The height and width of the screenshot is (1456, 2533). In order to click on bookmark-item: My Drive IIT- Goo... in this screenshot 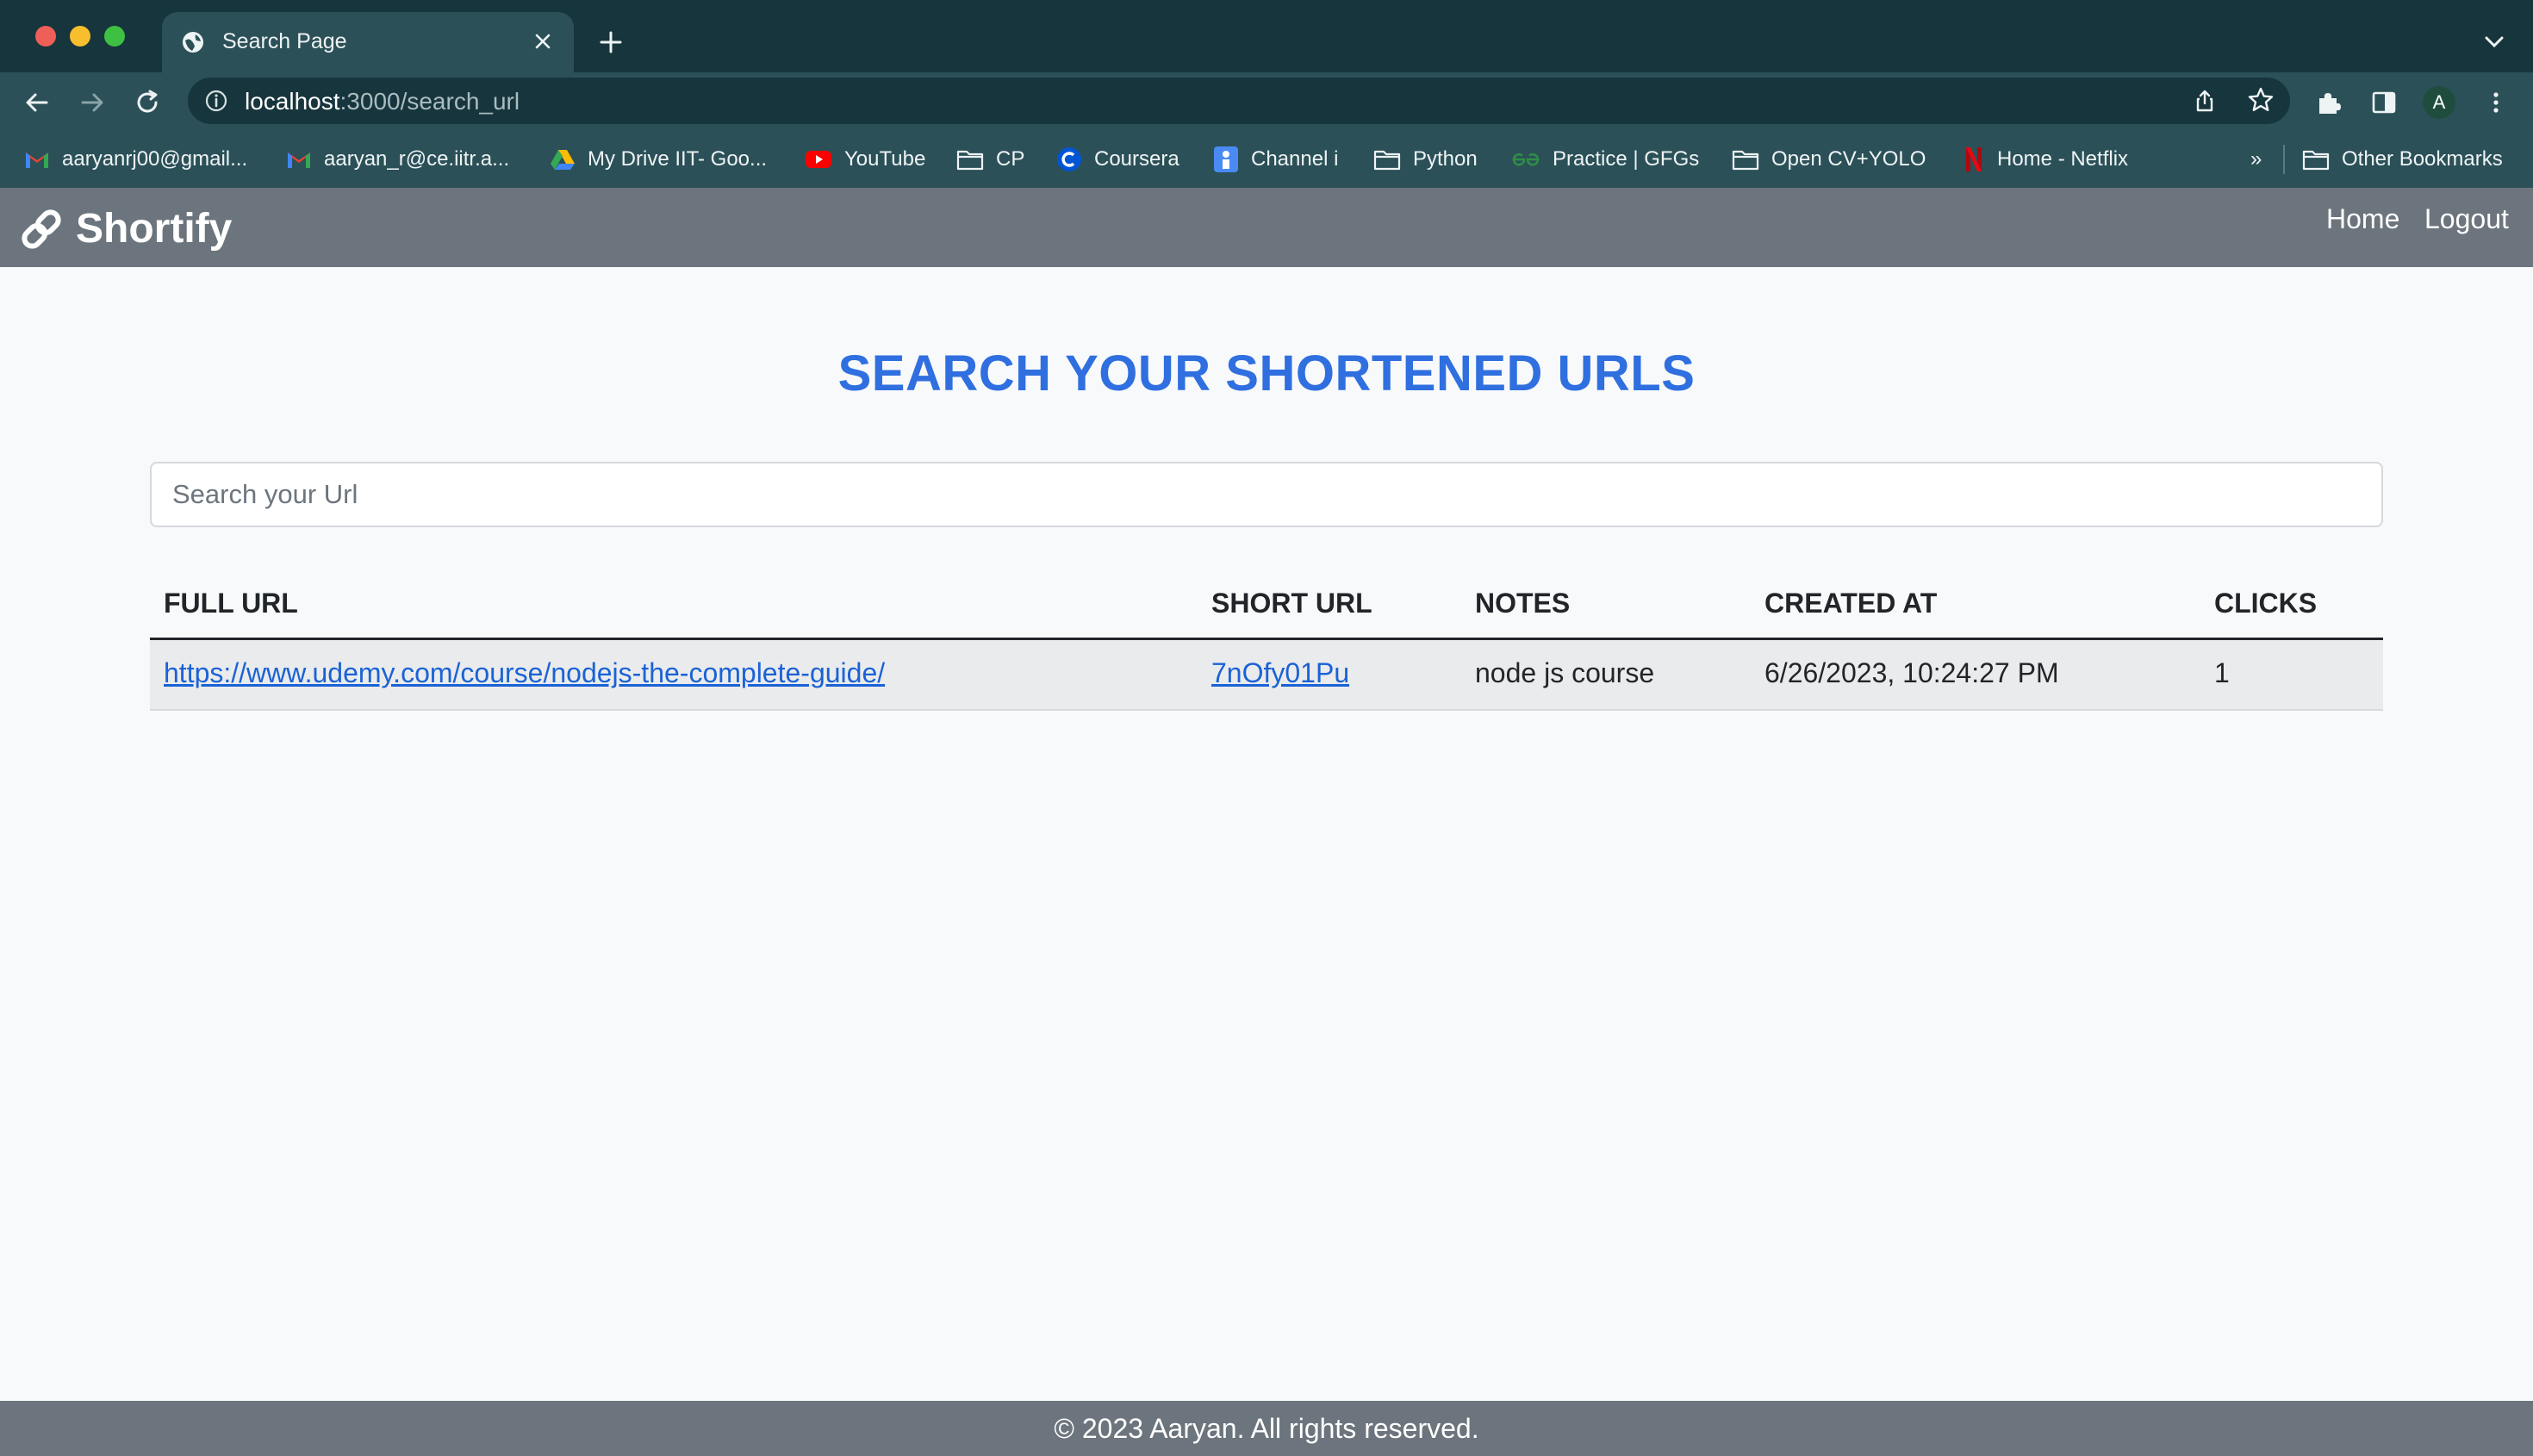, I will do `click(658, 160)`.